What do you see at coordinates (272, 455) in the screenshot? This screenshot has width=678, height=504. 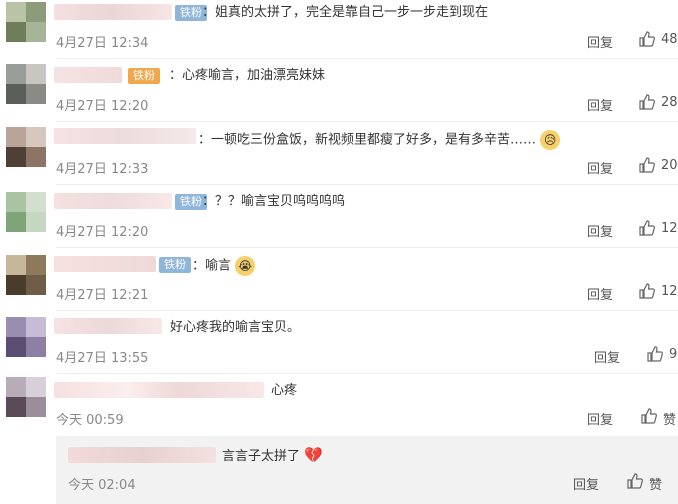 I see `reply-text: 言言子太拼了 💔` at bounding box center [272, 455].